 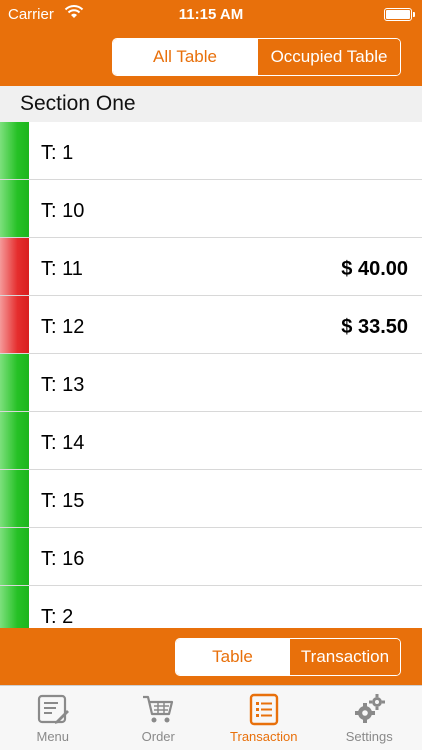 I want to click on menu-icon, so click(x=53, y=709).